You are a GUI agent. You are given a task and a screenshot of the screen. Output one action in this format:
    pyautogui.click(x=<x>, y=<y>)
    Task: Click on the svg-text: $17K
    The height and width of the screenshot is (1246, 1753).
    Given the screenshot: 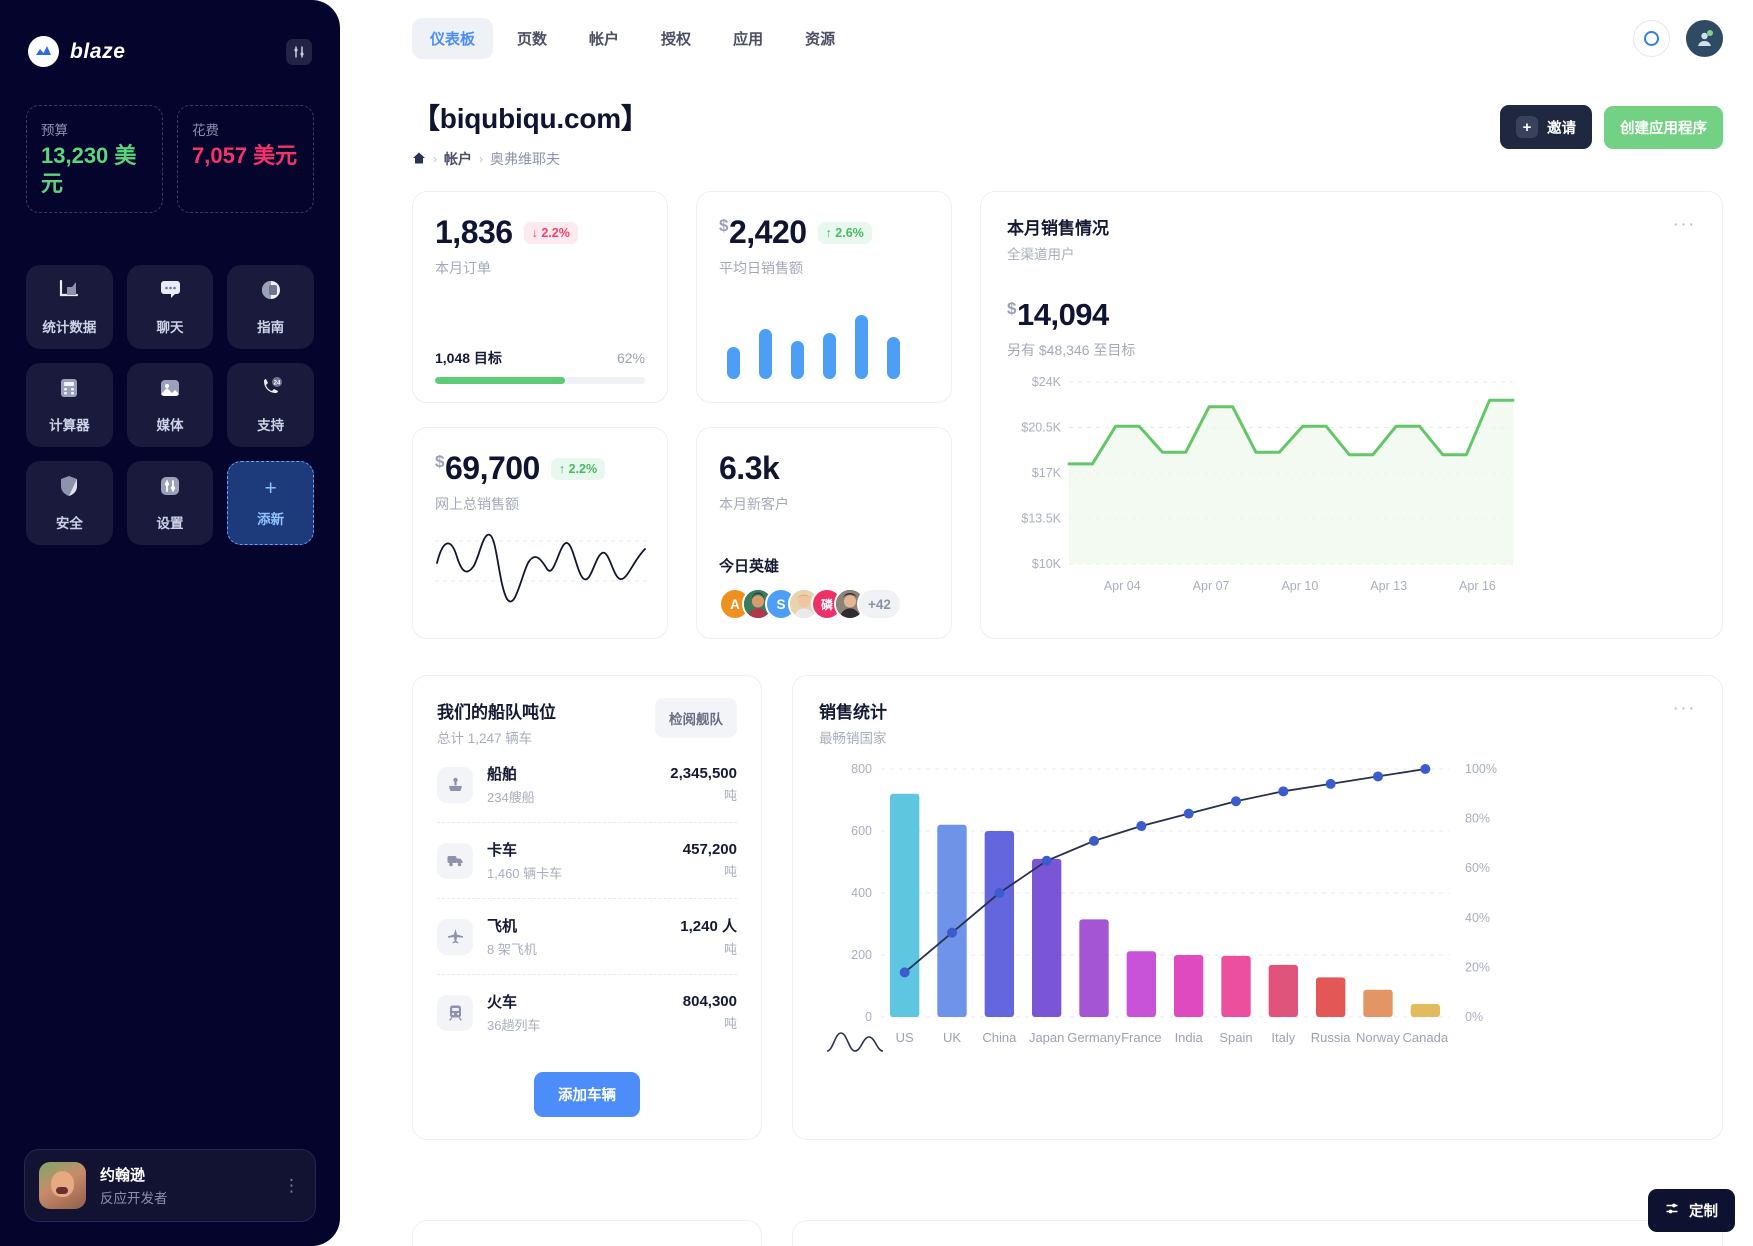 What is the action you would take?
    pyautogui.click(x=1047, y=473)
    